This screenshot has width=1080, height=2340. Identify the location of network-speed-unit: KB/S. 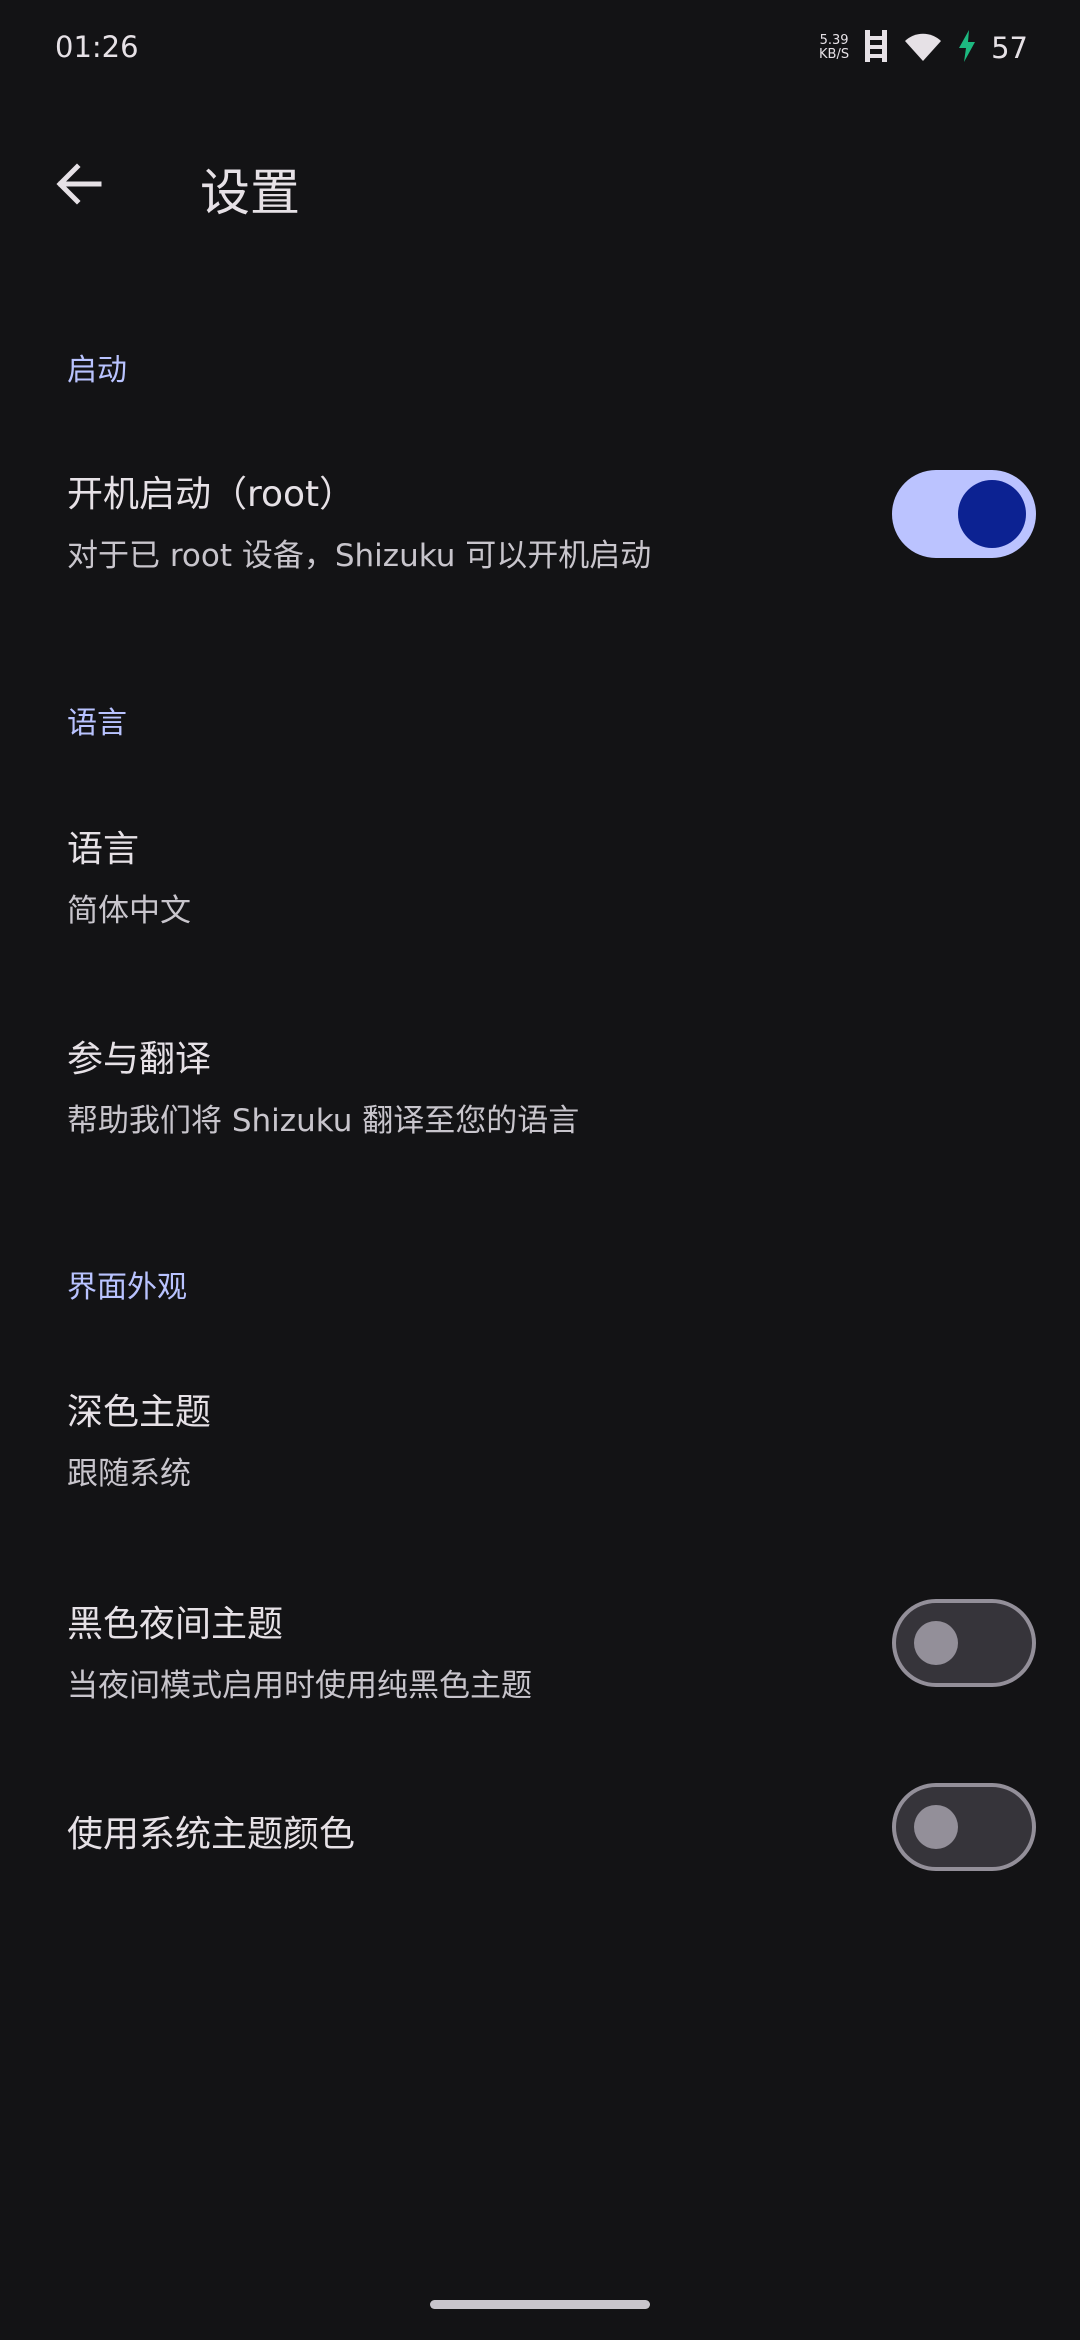
(834, 54).